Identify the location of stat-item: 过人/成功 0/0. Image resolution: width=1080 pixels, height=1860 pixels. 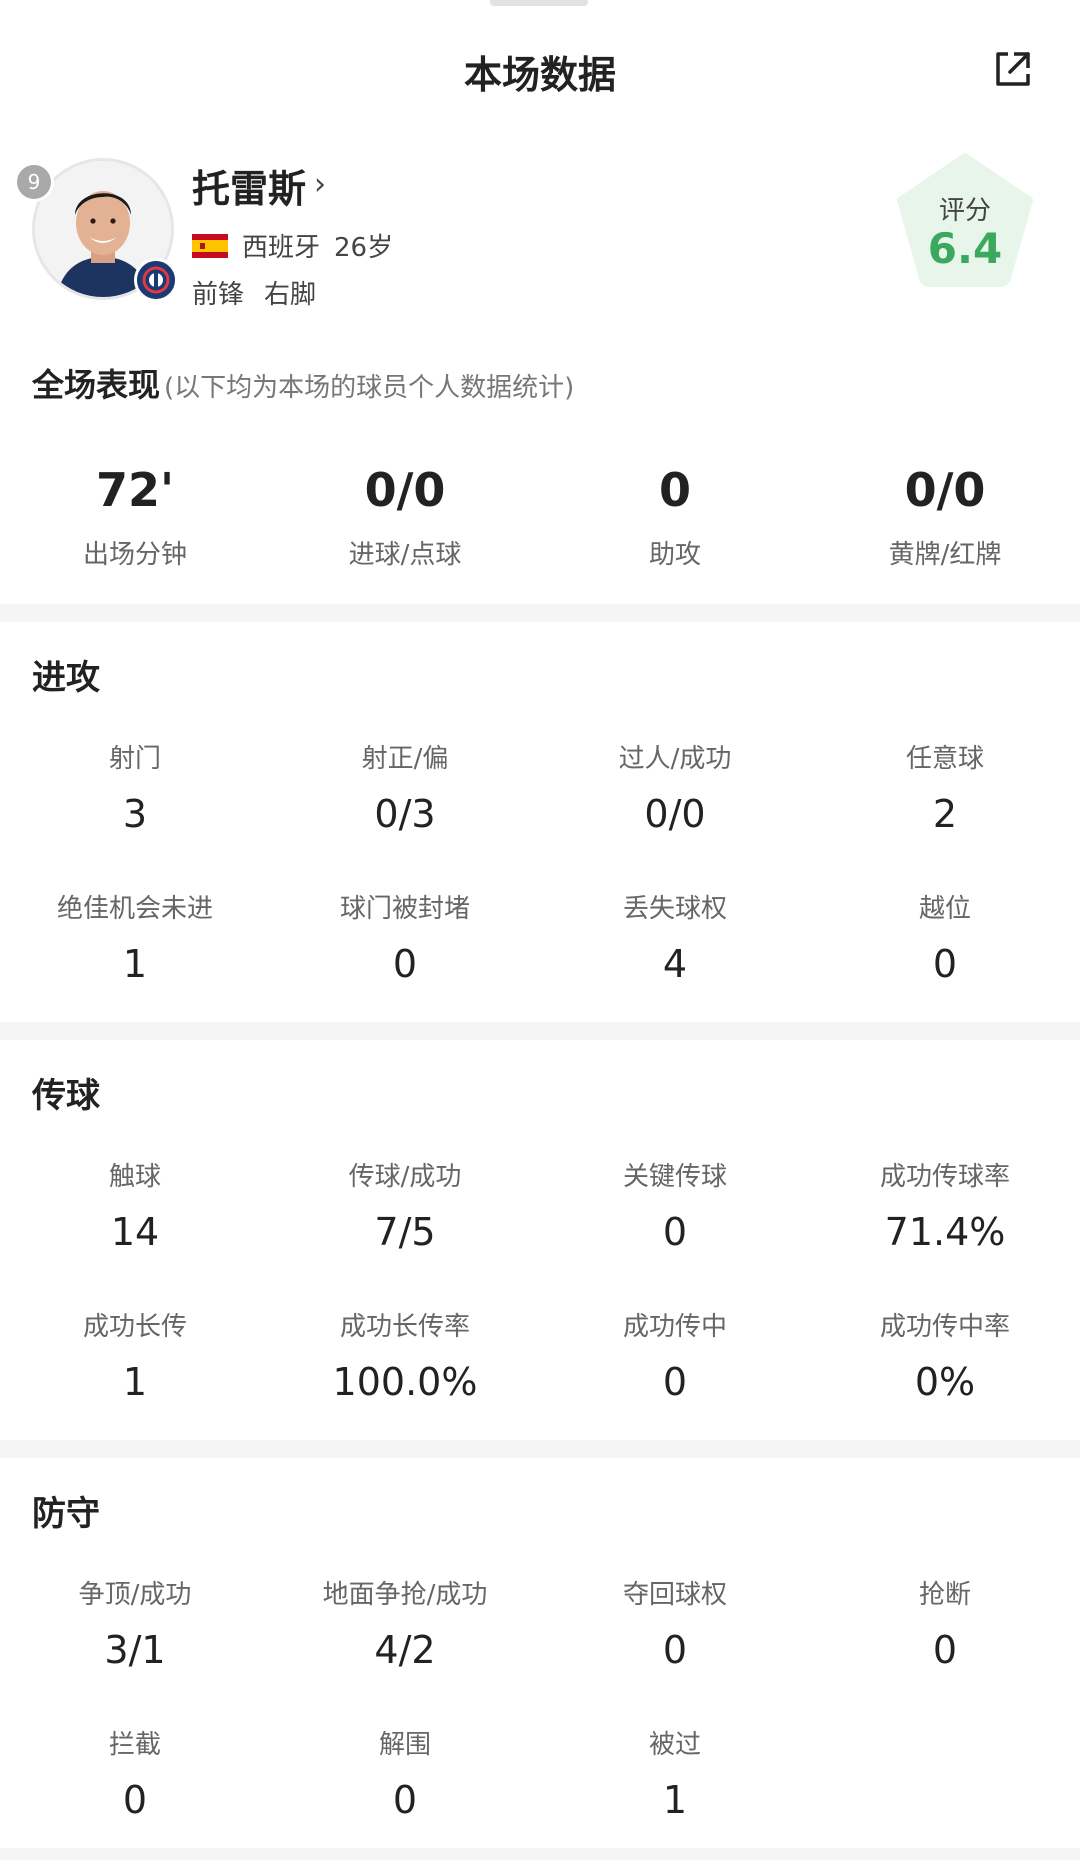
(675, 817).